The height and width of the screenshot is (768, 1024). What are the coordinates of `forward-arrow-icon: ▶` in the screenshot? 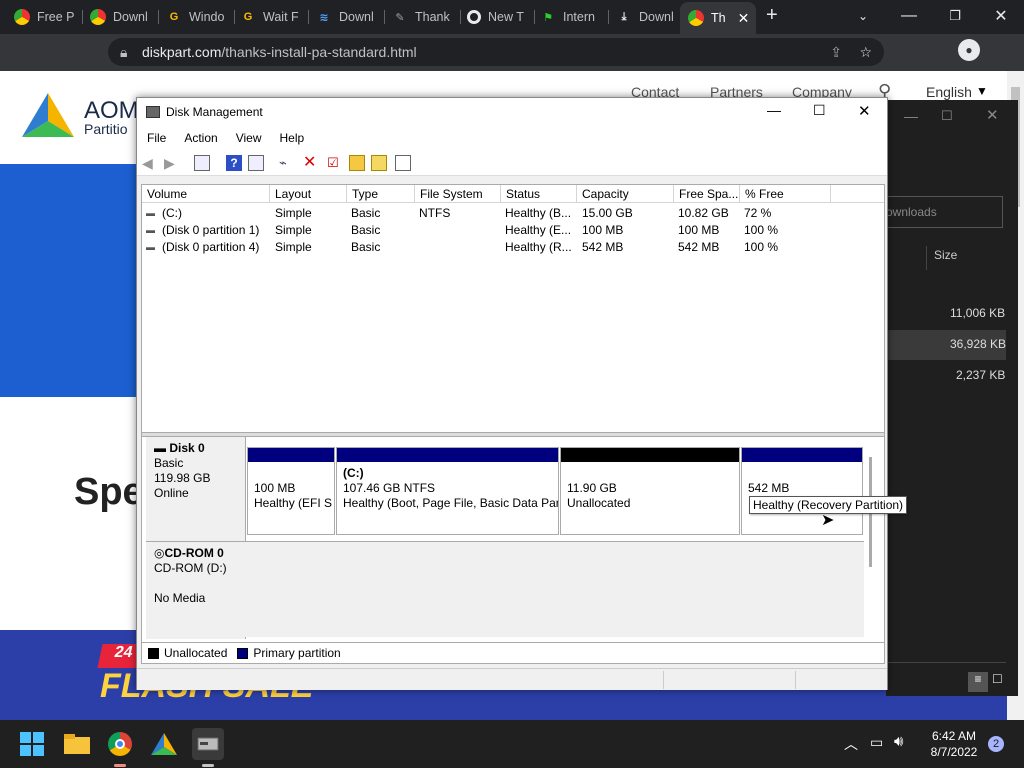 It's located at (172, 163).